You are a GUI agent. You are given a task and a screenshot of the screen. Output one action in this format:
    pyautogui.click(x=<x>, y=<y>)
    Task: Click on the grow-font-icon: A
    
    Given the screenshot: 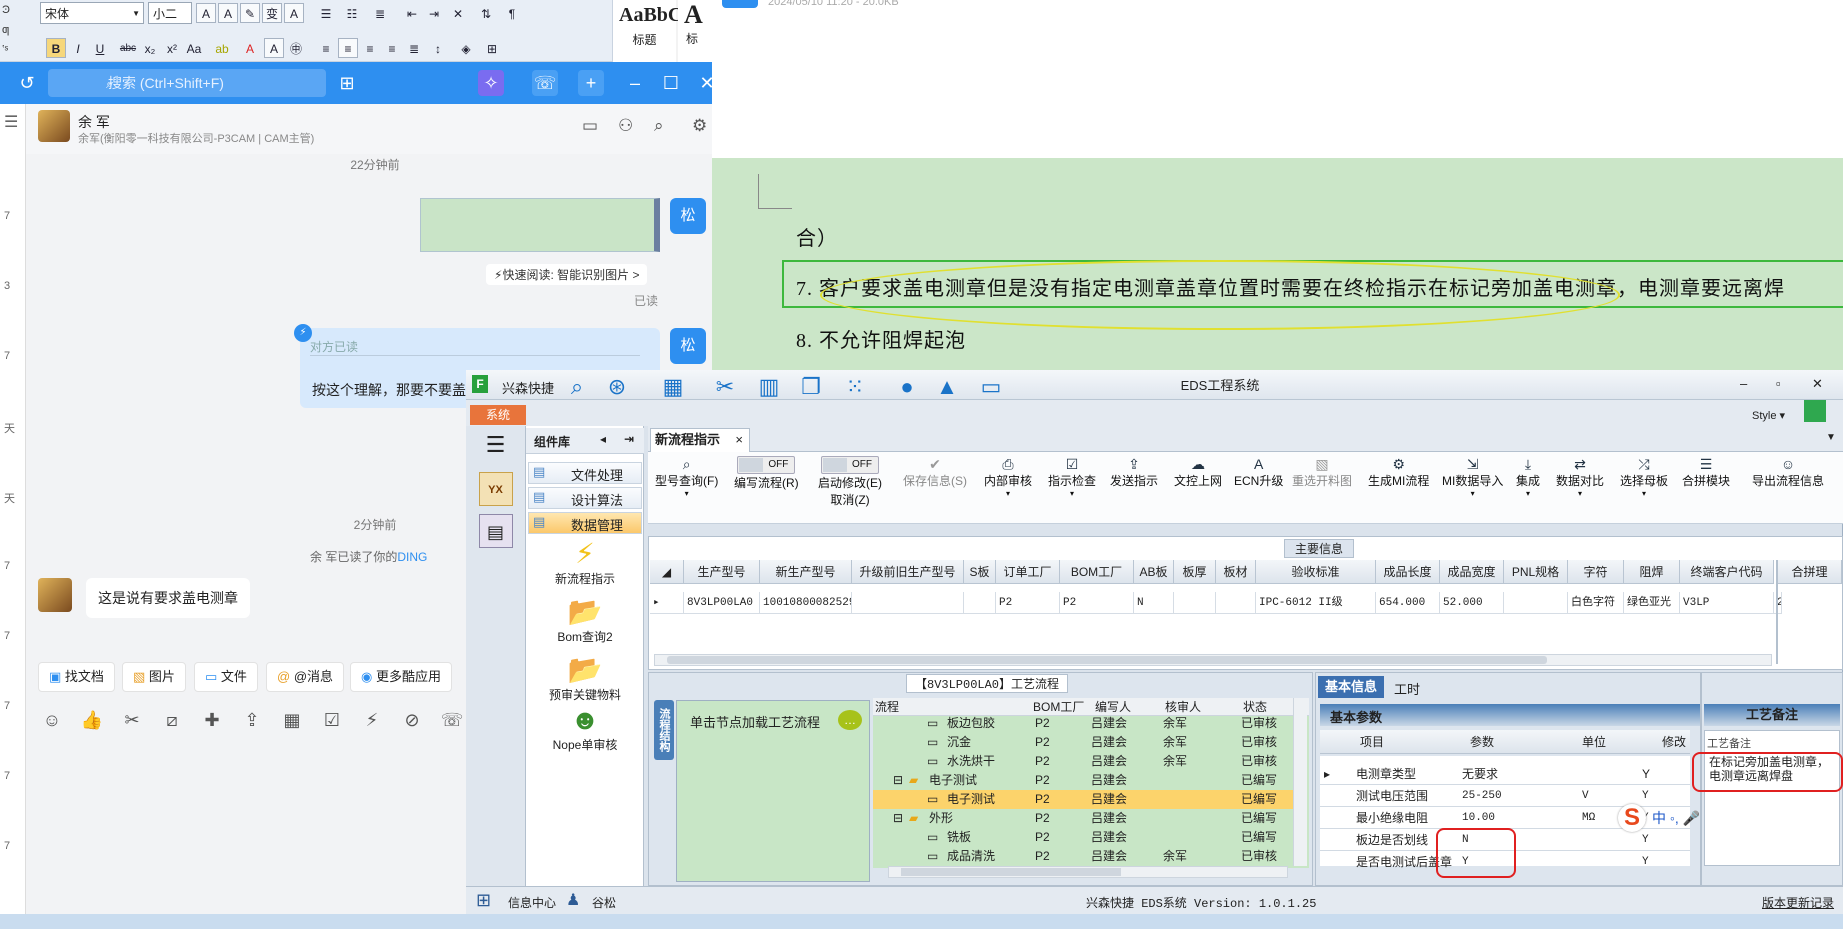 What is the action you would take?
    pyautogui.click(x=206, y=13)
    